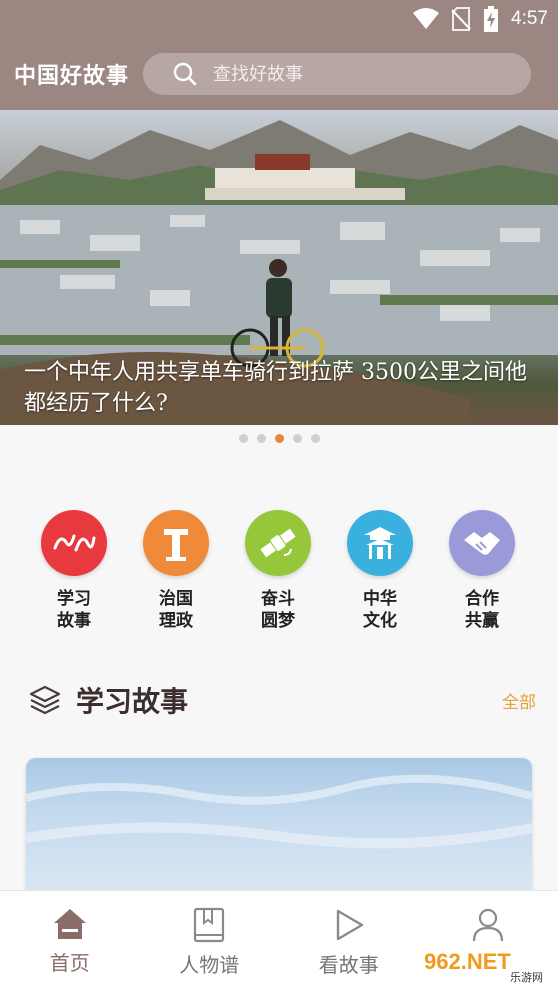 The height and width of the screenshot is (993, 558). What do you see at coordinates (353, 74) in the screenshot?
I see `search-input` at bounding box center [353, 74].